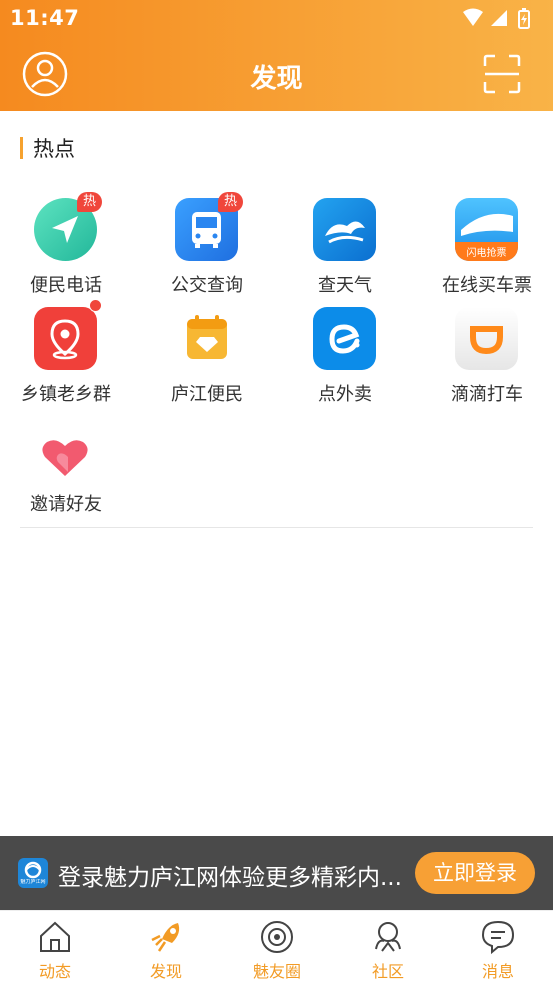  I want to click on tab-dynamic: 动态, so click(55, 948).